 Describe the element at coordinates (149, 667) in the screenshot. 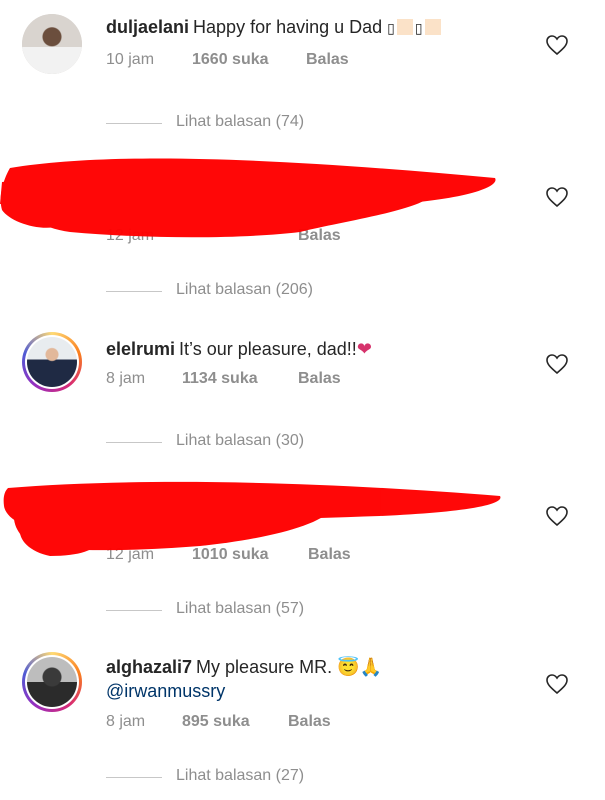

I see `comment-username: alghazali7` at that location.